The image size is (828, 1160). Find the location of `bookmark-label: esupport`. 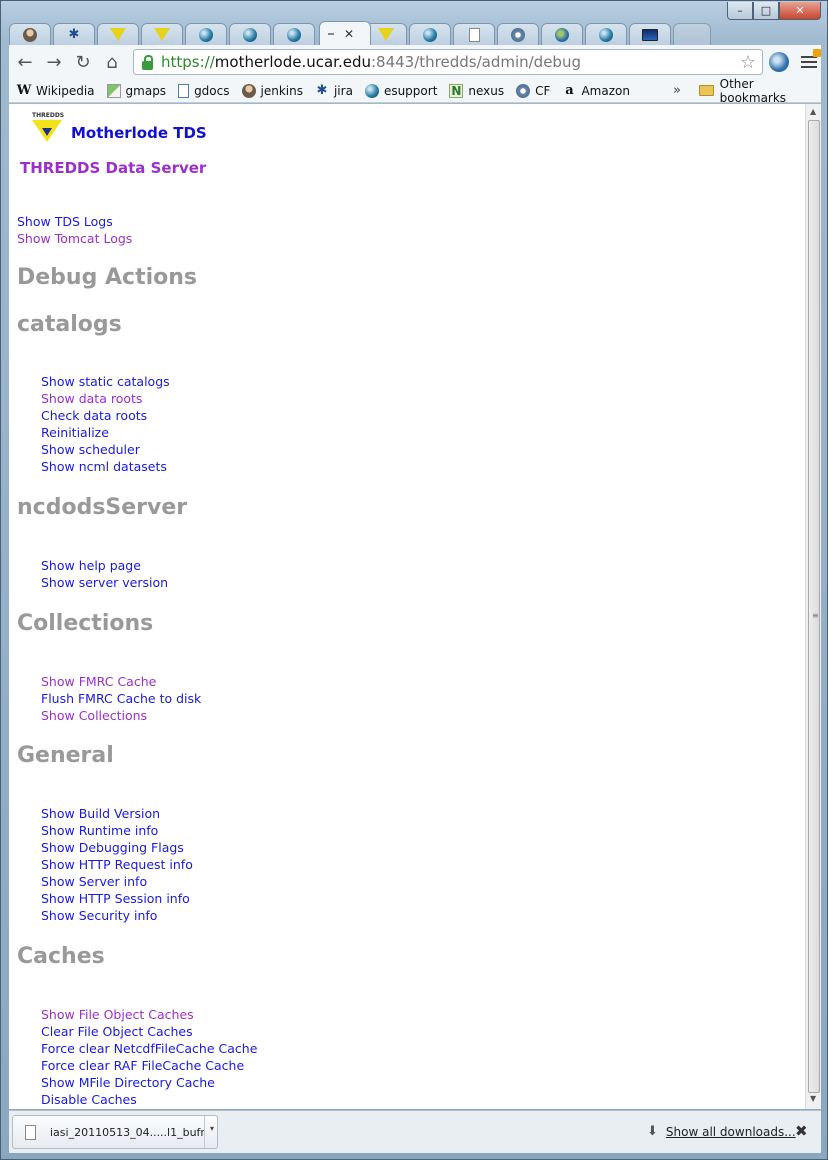

bookmark-label: esupport is located at coordinates (410, 90).